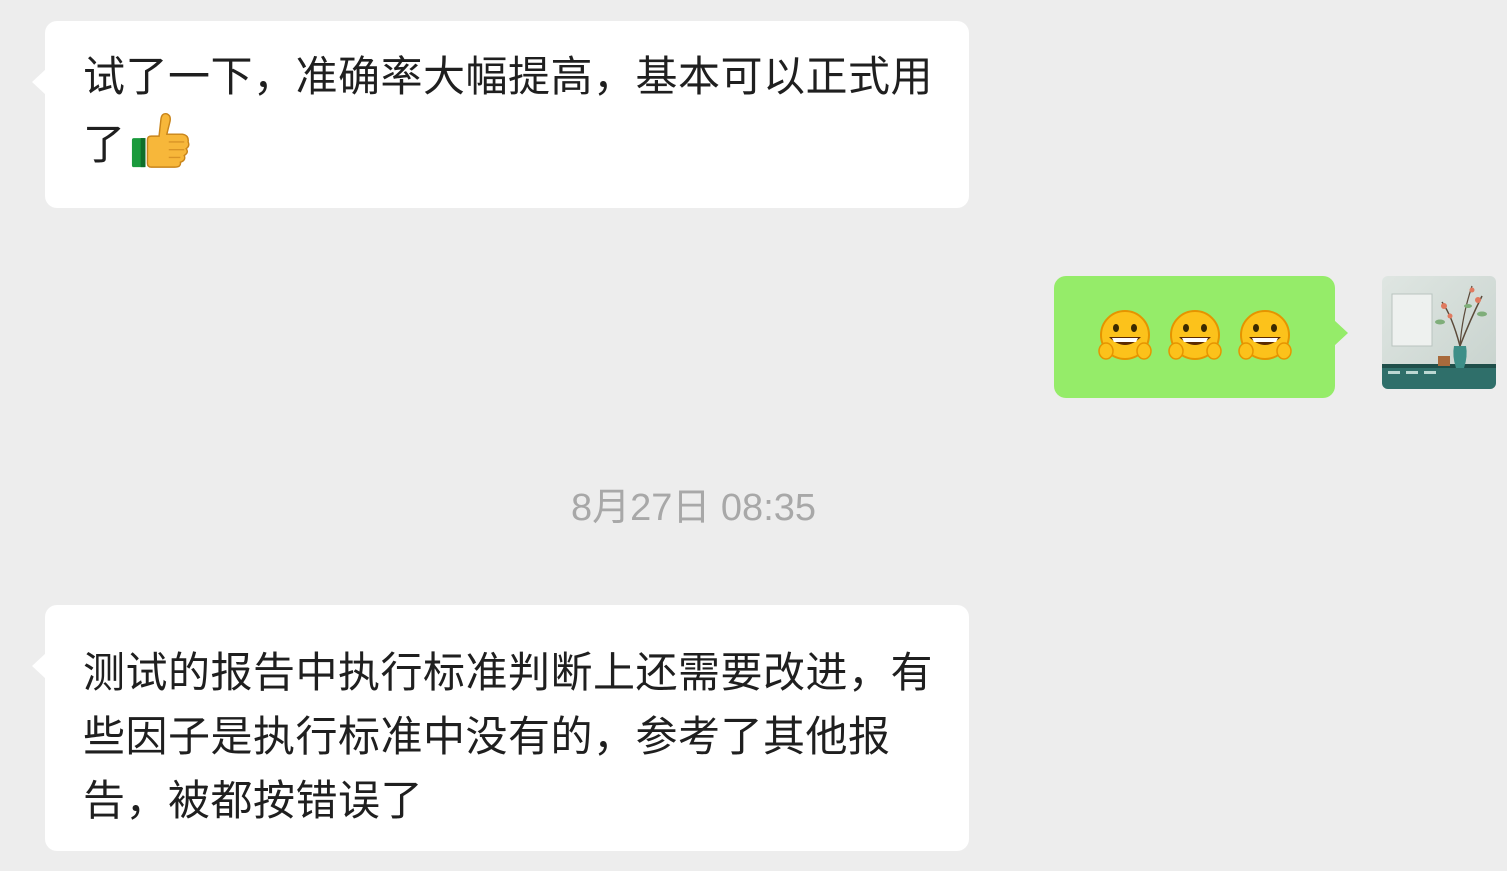  I want to click on timestamp: 8月27日 08:35, so click(693, 508).